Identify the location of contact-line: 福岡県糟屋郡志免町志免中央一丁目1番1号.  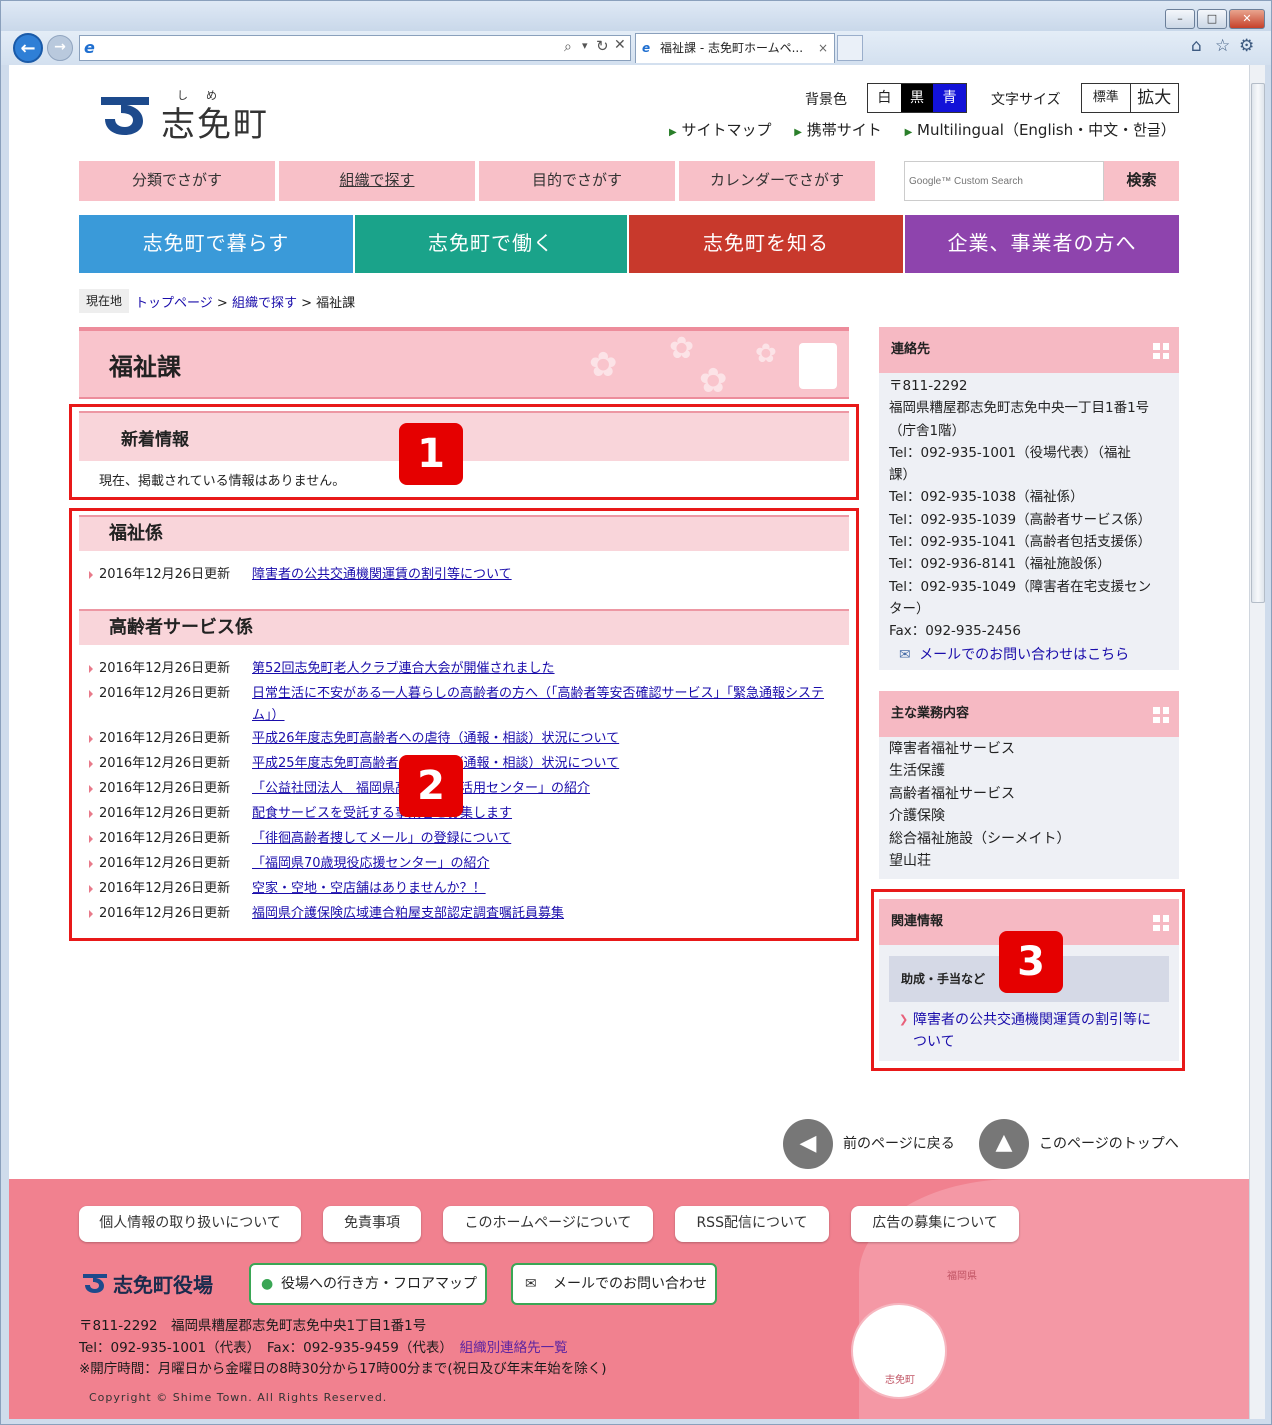
(1019, 408).